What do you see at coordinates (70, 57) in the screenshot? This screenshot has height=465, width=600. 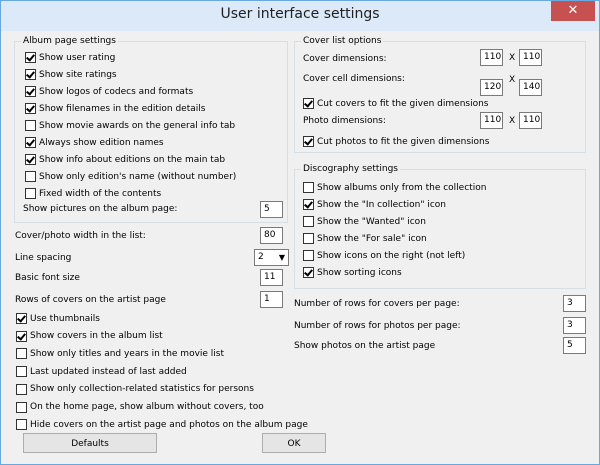 I see `option-checkbox: Show user rating` at bounding box center [70, 57].